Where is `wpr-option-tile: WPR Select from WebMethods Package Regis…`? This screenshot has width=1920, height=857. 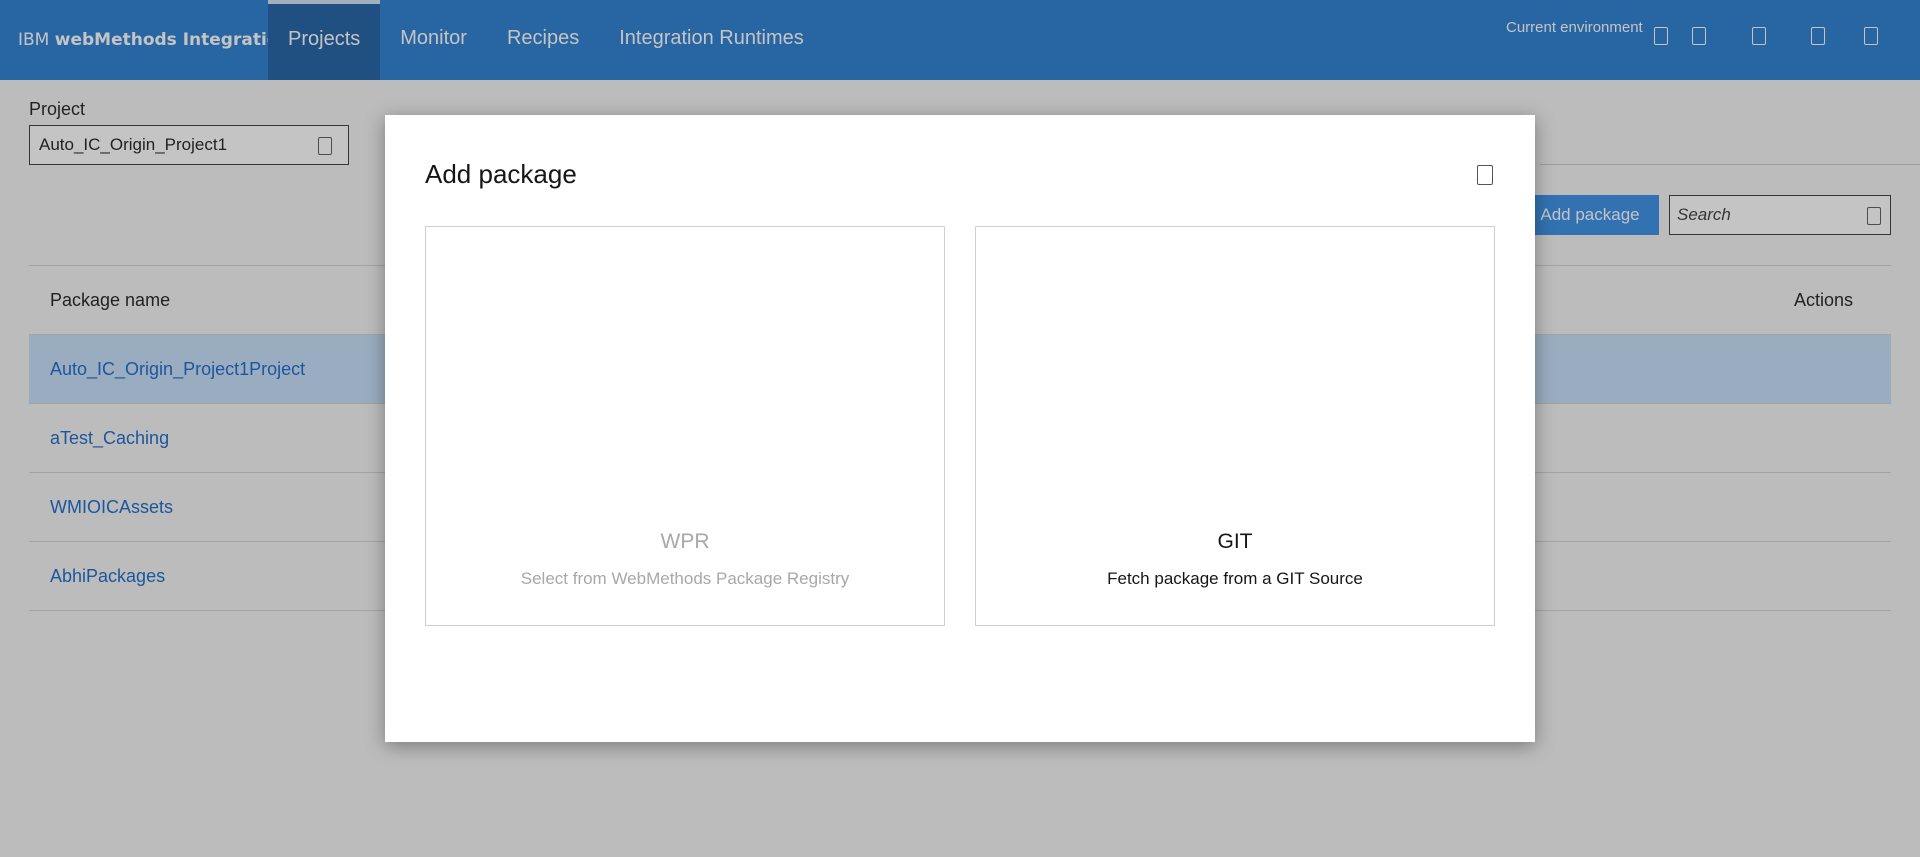
wpr-option-tile: WPR Select from WebMethods Package Regis… is located at coordinates (685, 426).